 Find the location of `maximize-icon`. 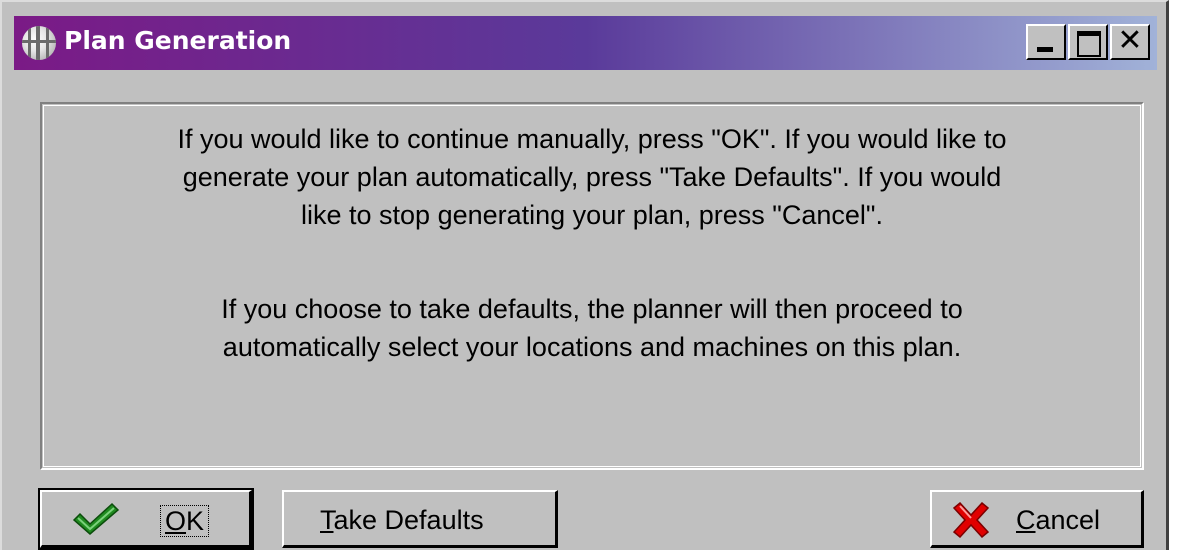

maximize-icon is located at coordinates (1089, 44).